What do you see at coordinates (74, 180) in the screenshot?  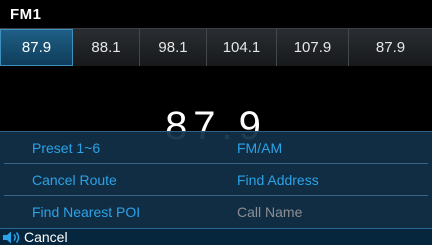 I see `cmd-cancel-route: Cancel Route` at bounding box center [74, 180].